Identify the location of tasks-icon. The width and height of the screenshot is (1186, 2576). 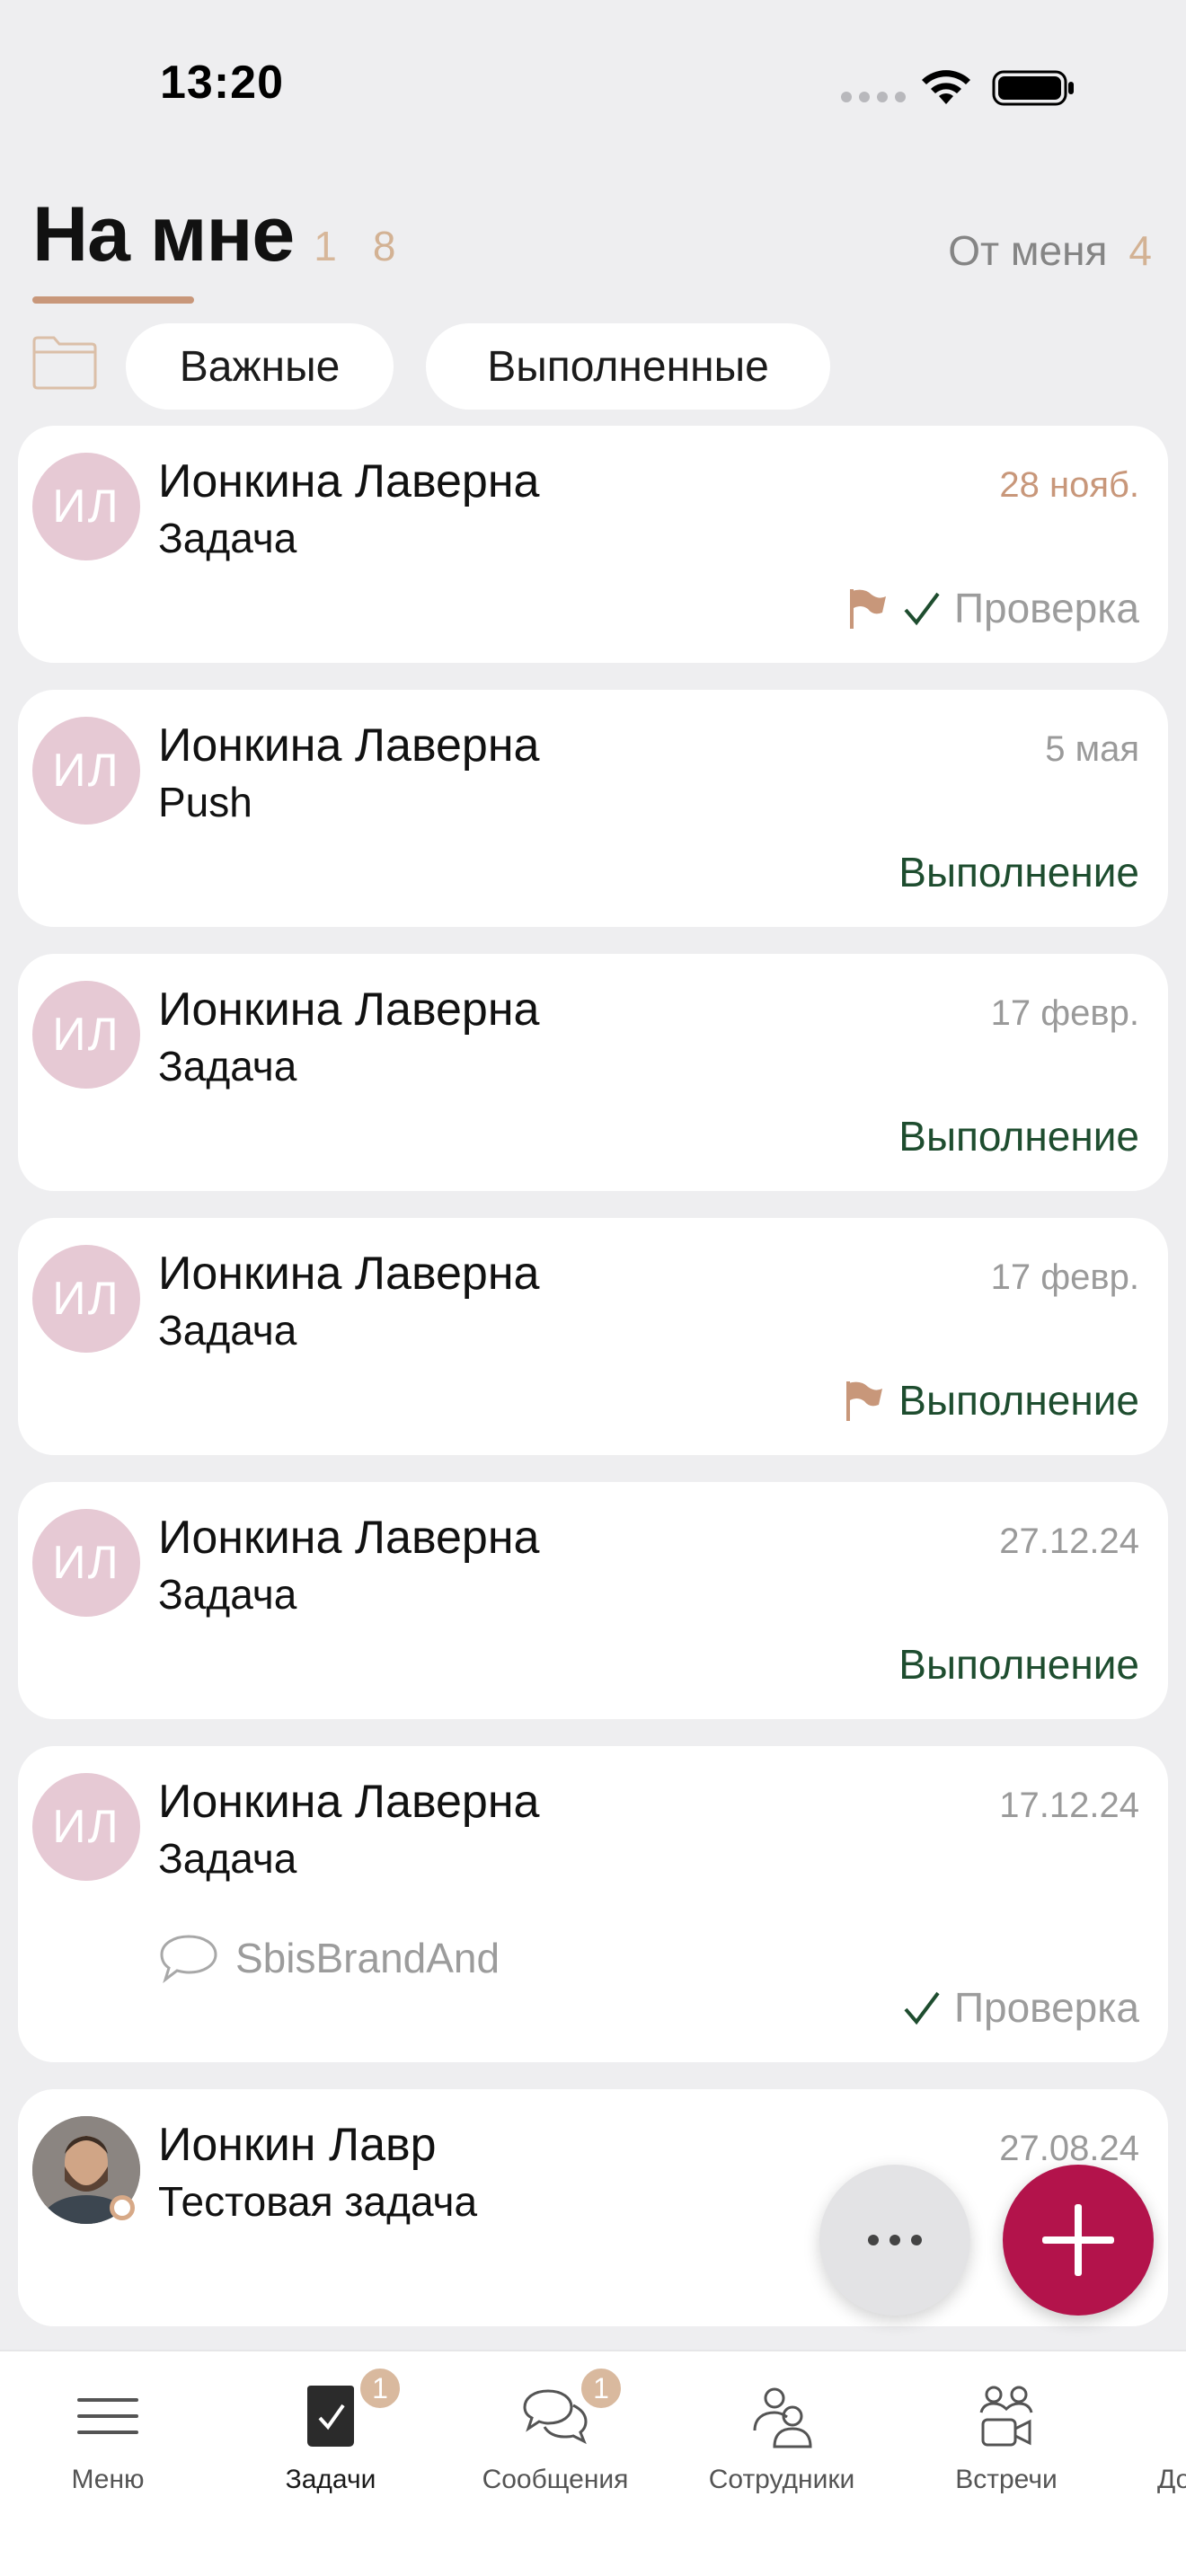
(330, 2416).